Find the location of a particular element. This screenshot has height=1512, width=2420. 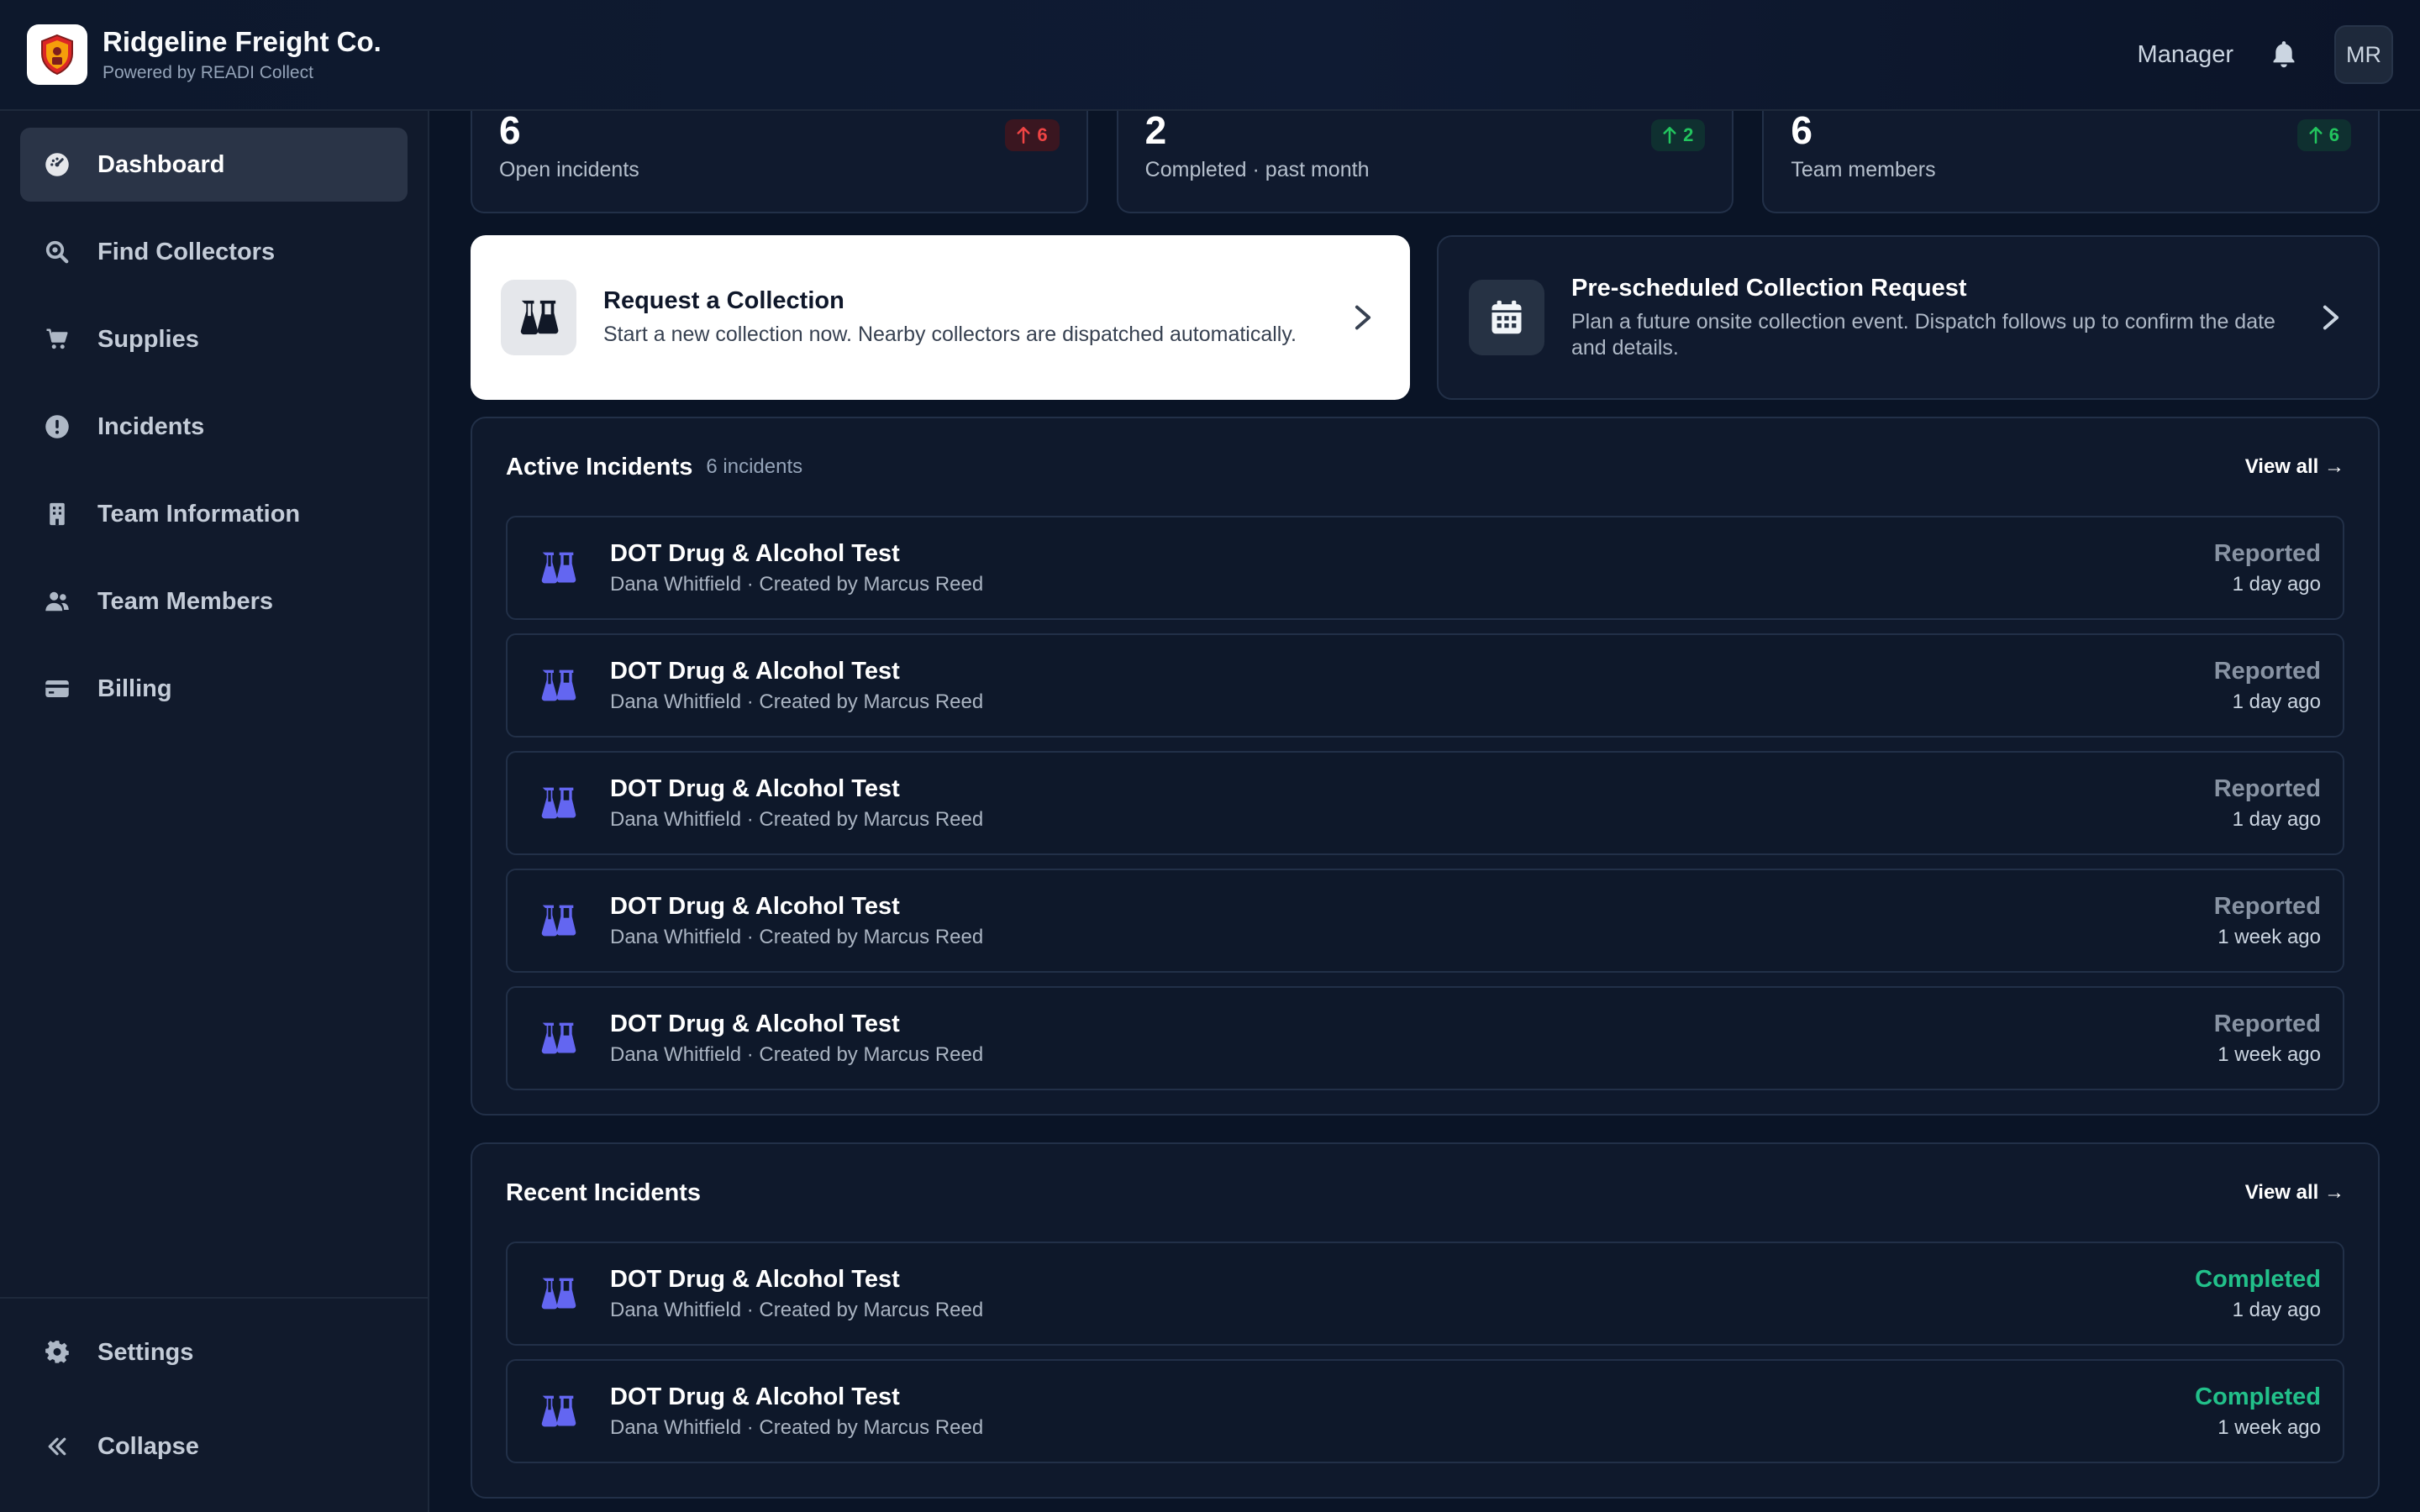

stat-label: Completed · past month is located at coordinates (1257, 169).